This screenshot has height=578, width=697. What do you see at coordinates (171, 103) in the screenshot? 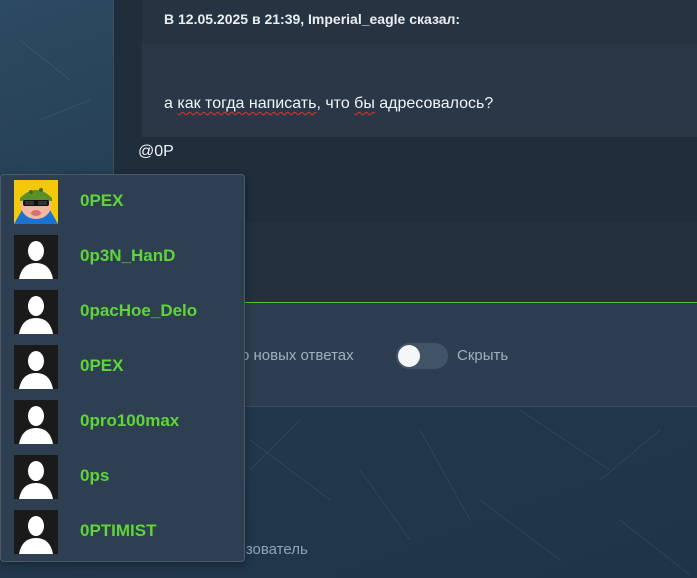
I see `quote-text-part: а` at bounding box center [171, 103].